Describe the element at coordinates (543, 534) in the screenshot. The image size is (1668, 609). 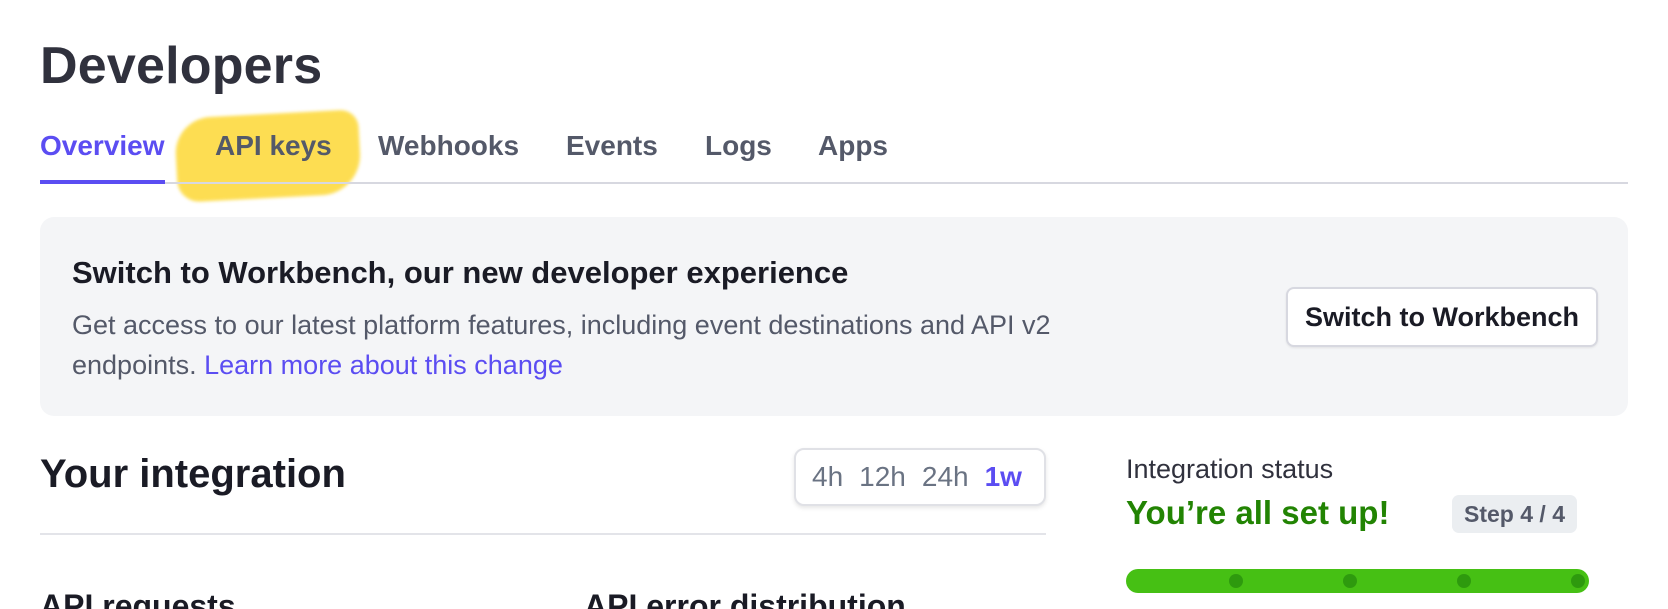
I see `section-divider` at that location.